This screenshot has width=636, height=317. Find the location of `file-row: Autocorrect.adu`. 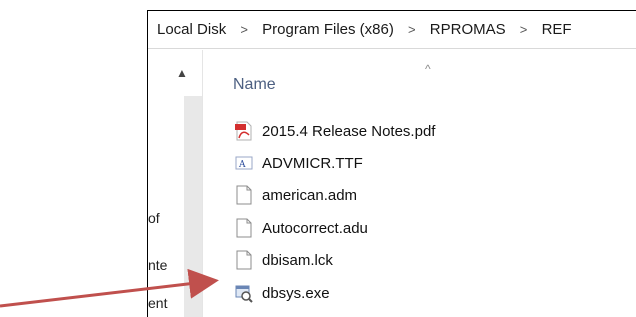

file-row: Autocorrect.adu is located at coordinates (301, 229).